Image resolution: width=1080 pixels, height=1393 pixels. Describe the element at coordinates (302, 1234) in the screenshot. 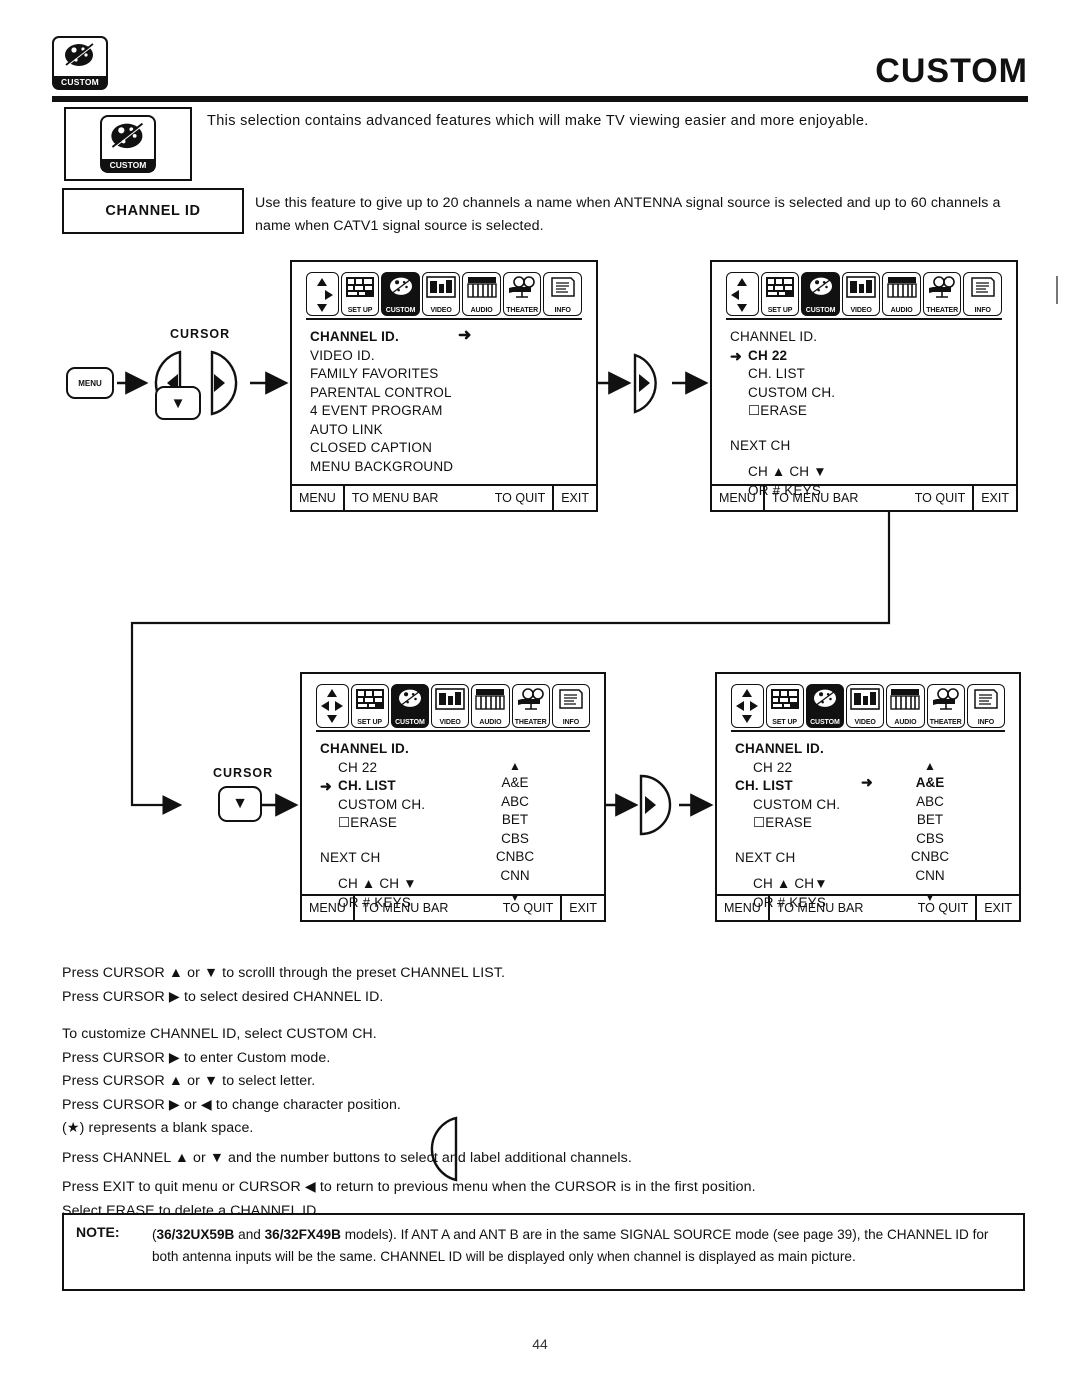

I see `note-model-2: 36/32FX49B` at that location.